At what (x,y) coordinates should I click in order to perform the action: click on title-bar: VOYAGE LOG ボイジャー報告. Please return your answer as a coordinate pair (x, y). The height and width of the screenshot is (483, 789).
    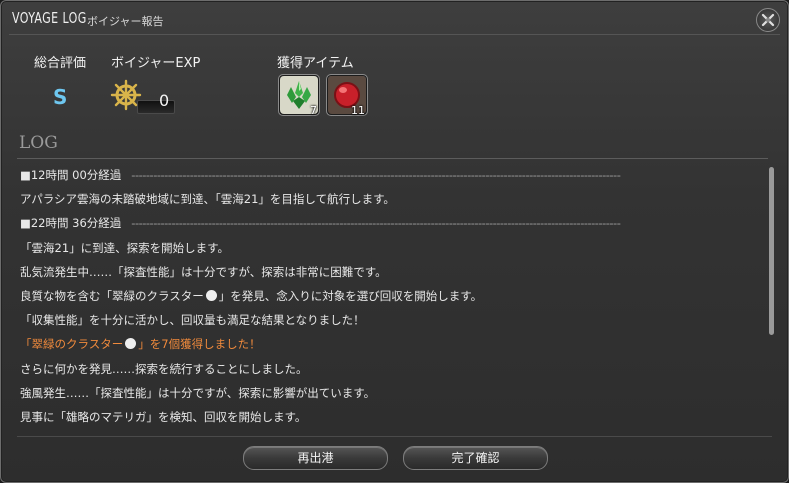
    Looking at the image, I should click on (394, 18).